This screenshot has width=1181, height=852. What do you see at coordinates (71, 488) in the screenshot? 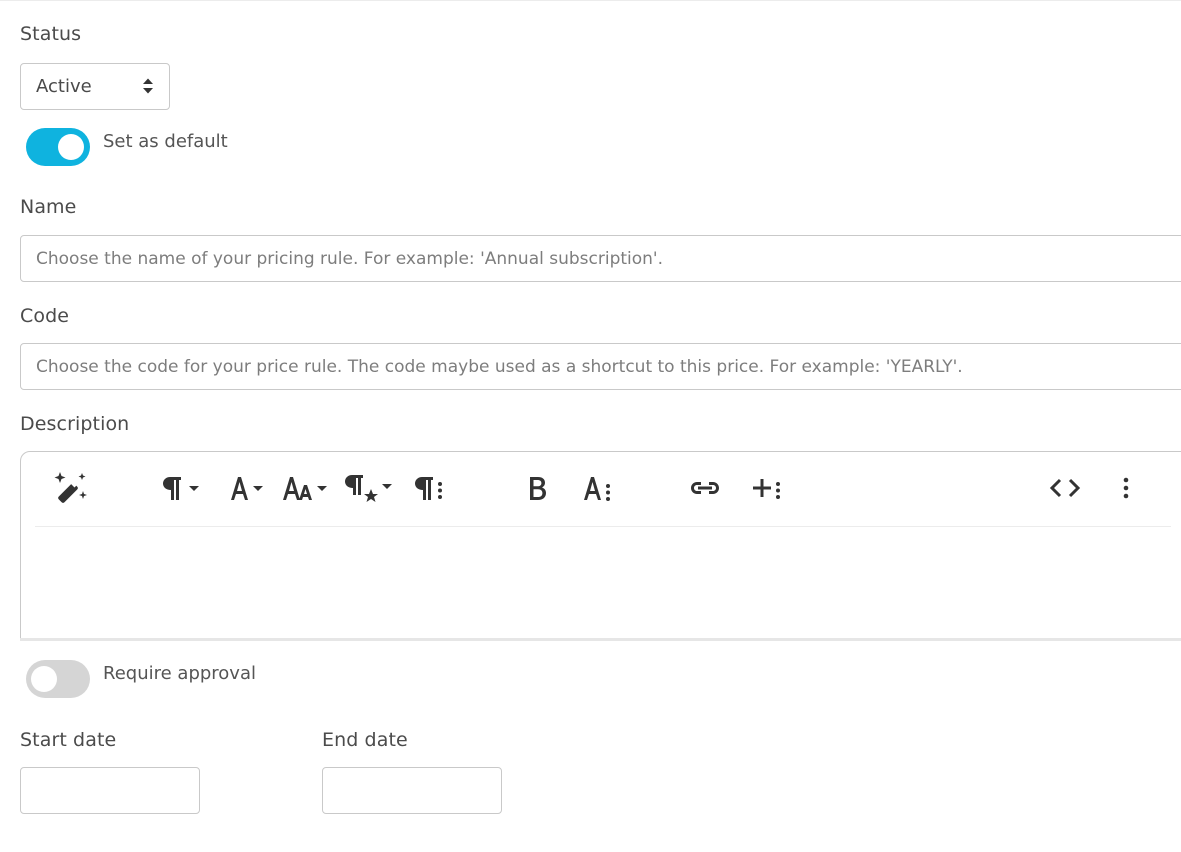
I see `magic-wand-icon` at bounding box center [71, 488].